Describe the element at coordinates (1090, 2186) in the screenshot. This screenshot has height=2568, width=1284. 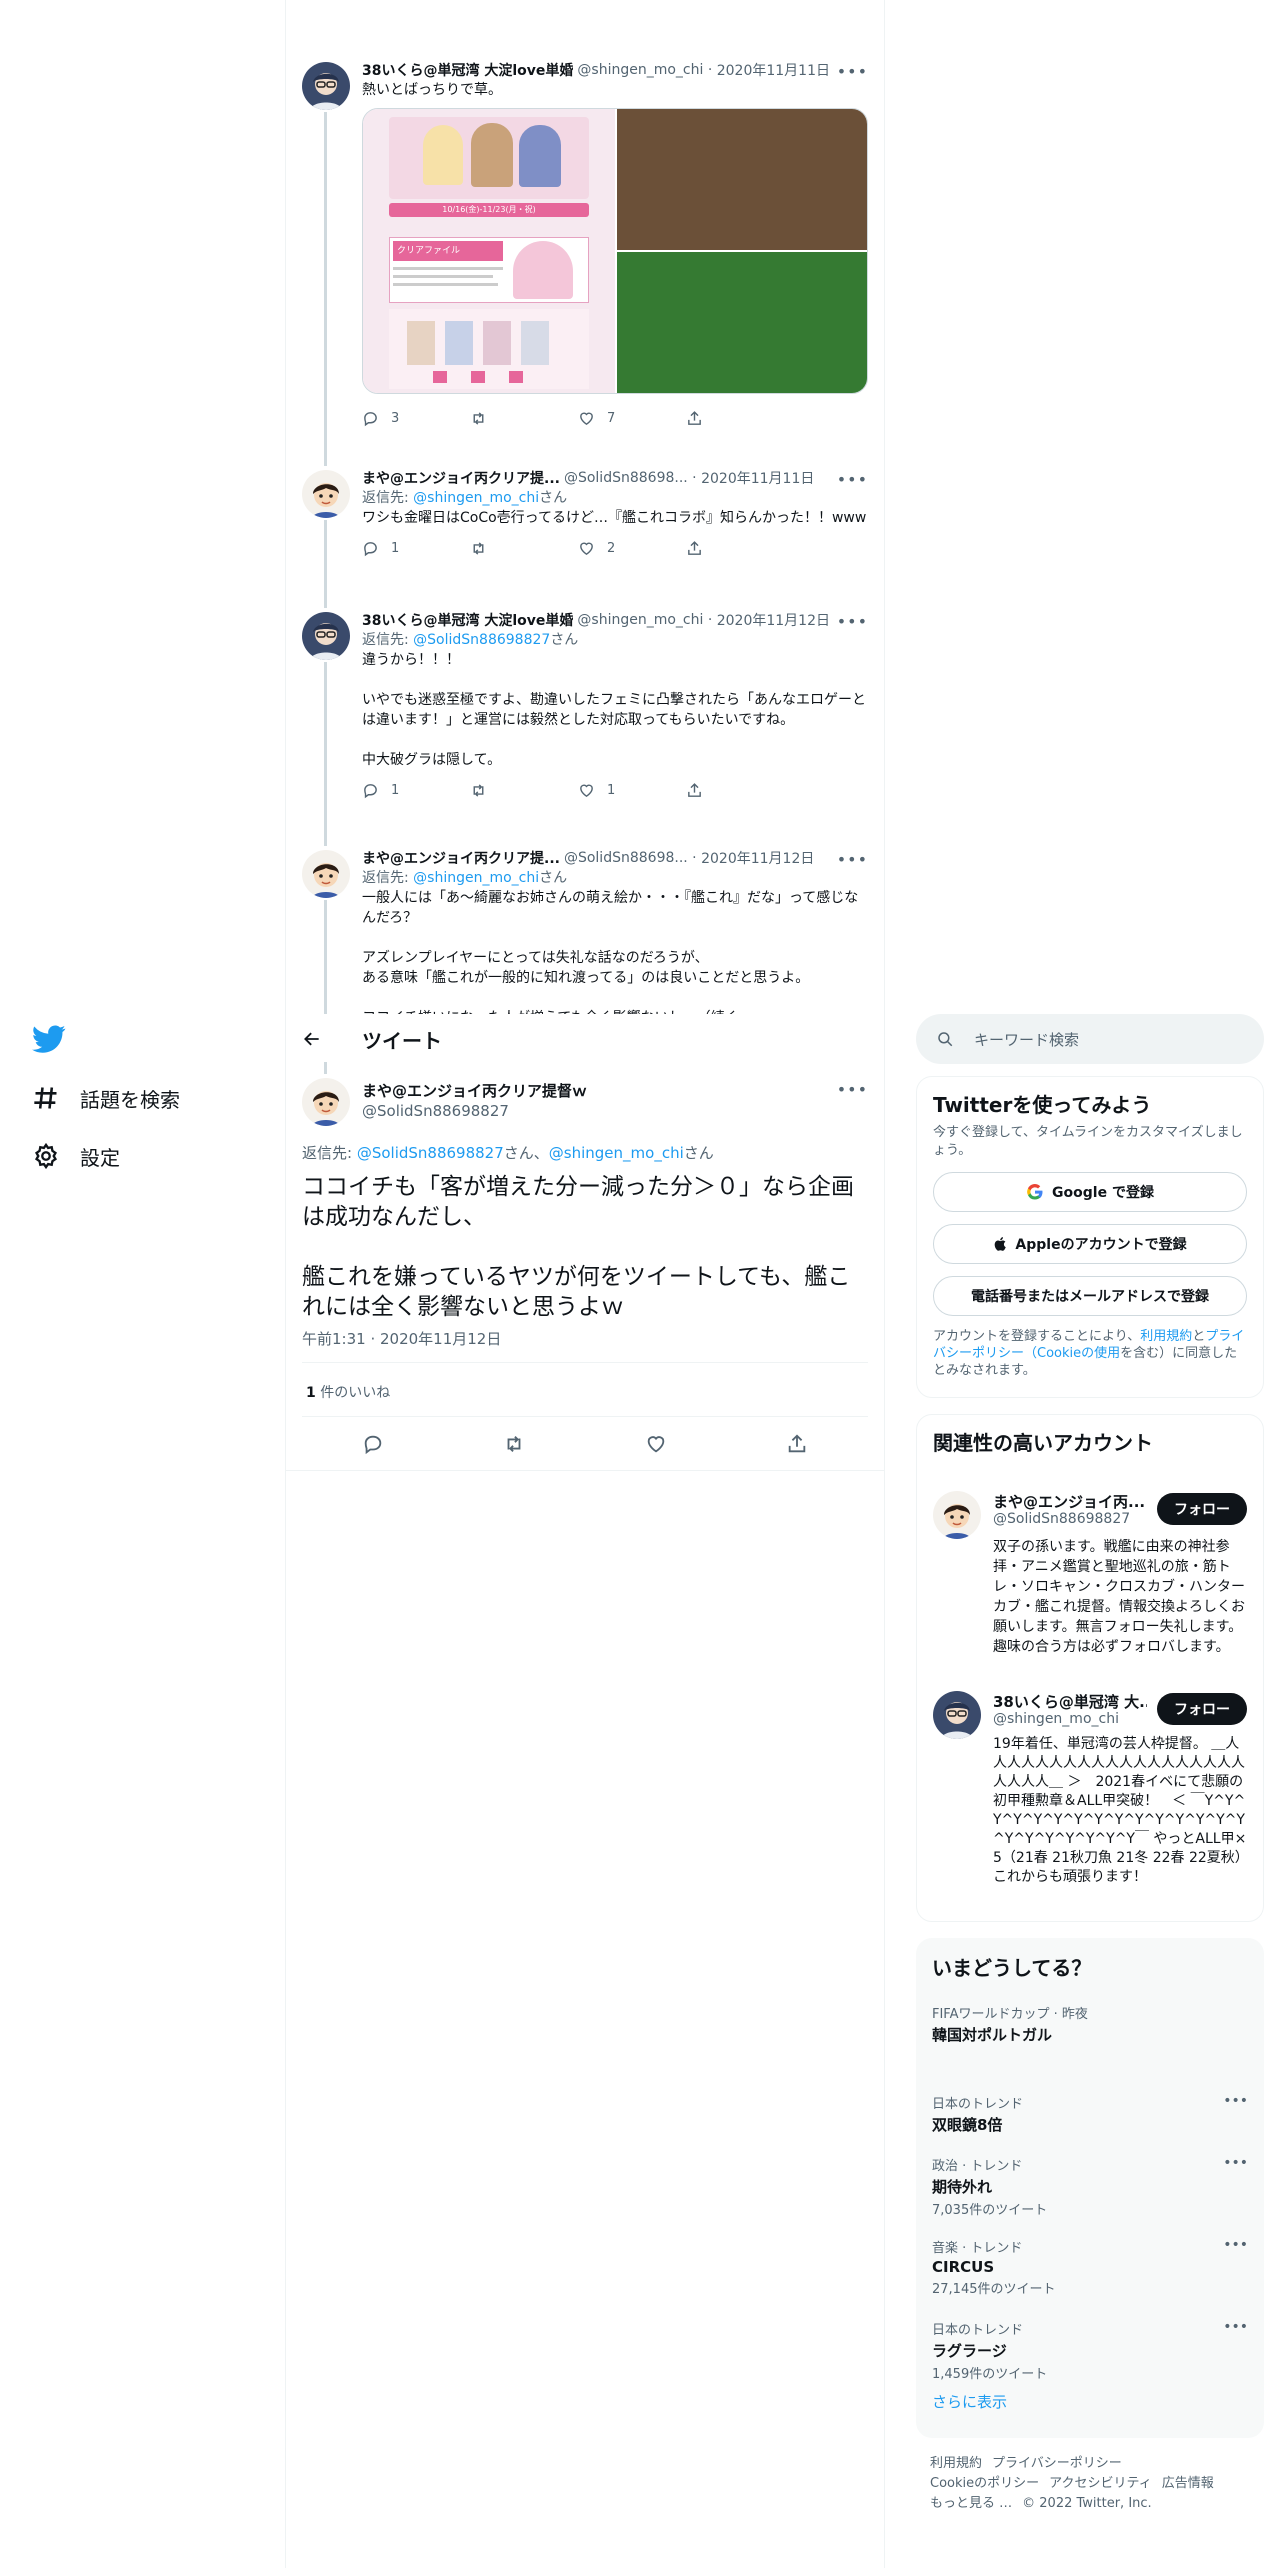
I see `trend-item: 政治 · トレンド 期待外れ 7,035件のツイート •••` at that location.